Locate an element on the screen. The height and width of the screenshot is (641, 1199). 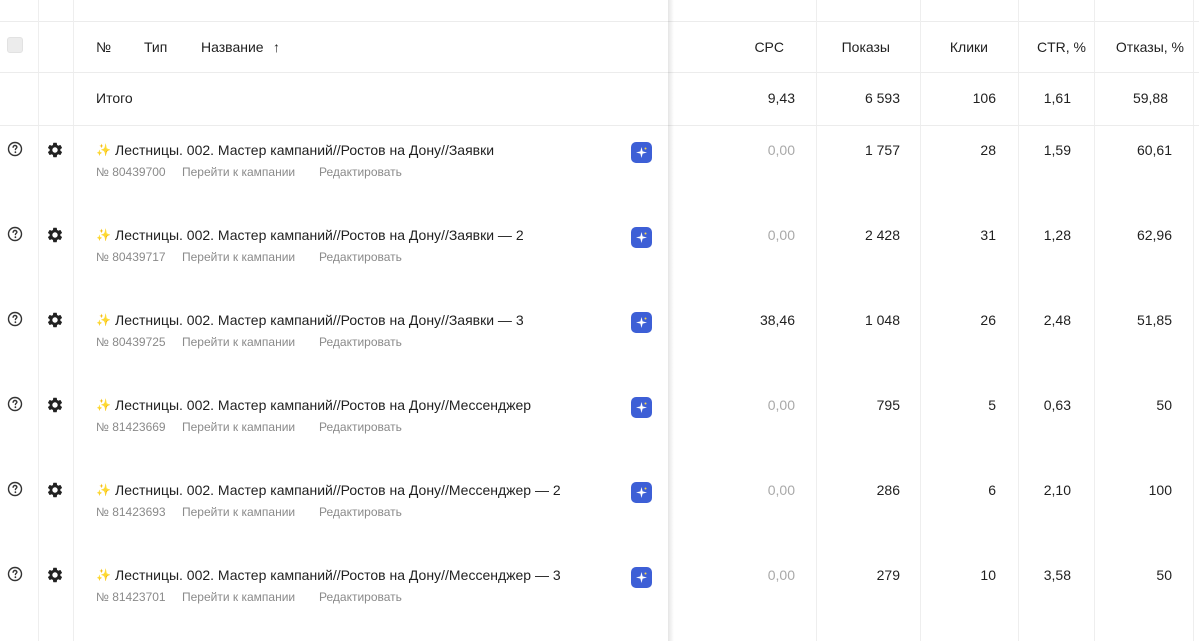
cell-shows: 2 428 is located at coordinates (882, 235).